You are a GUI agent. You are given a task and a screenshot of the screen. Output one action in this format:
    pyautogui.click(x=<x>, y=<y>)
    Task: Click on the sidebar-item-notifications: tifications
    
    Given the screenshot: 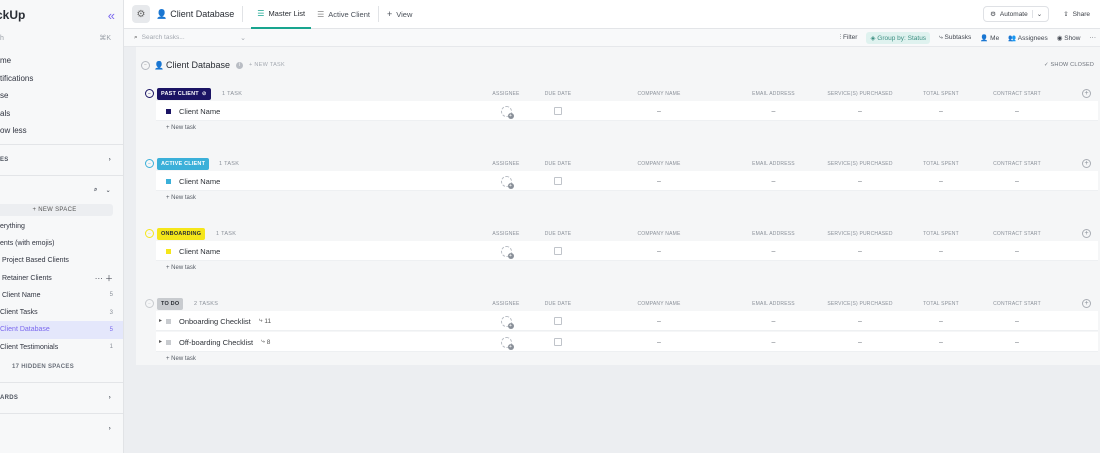 What is the action you would take?
    pyautogui.click(x=61, y=79)
    